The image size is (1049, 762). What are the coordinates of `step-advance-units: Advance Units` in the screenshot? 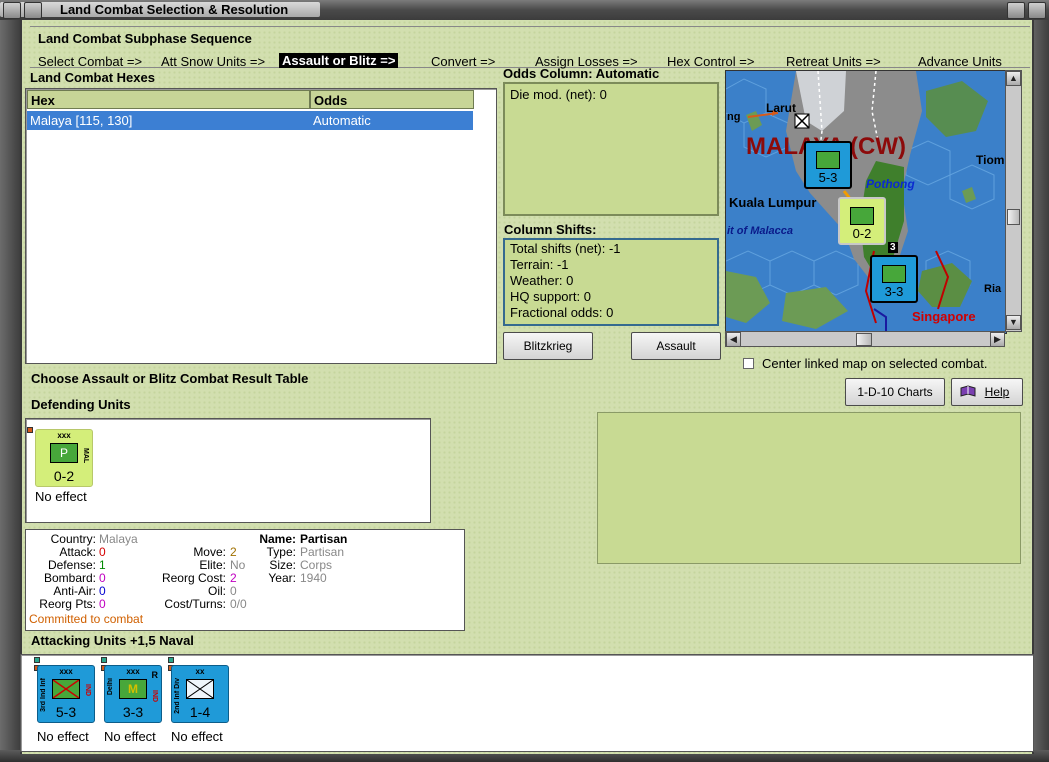 It's located at (960, 61).